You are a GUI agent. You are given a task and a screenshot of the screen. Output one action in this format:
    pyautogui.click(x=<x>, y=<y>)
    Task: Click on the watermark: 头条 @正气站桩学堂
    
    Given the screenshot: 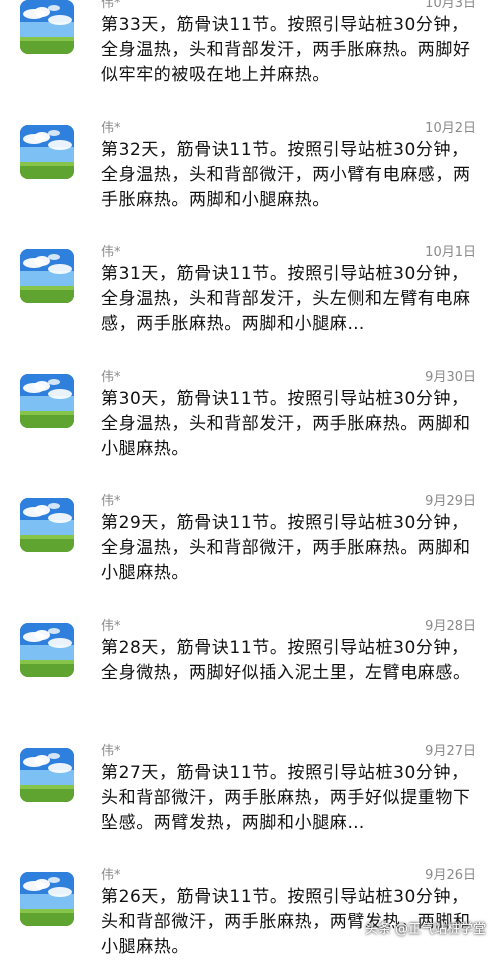 What is the action you would take?
    pyautogui.click(x=425, y=929)
    